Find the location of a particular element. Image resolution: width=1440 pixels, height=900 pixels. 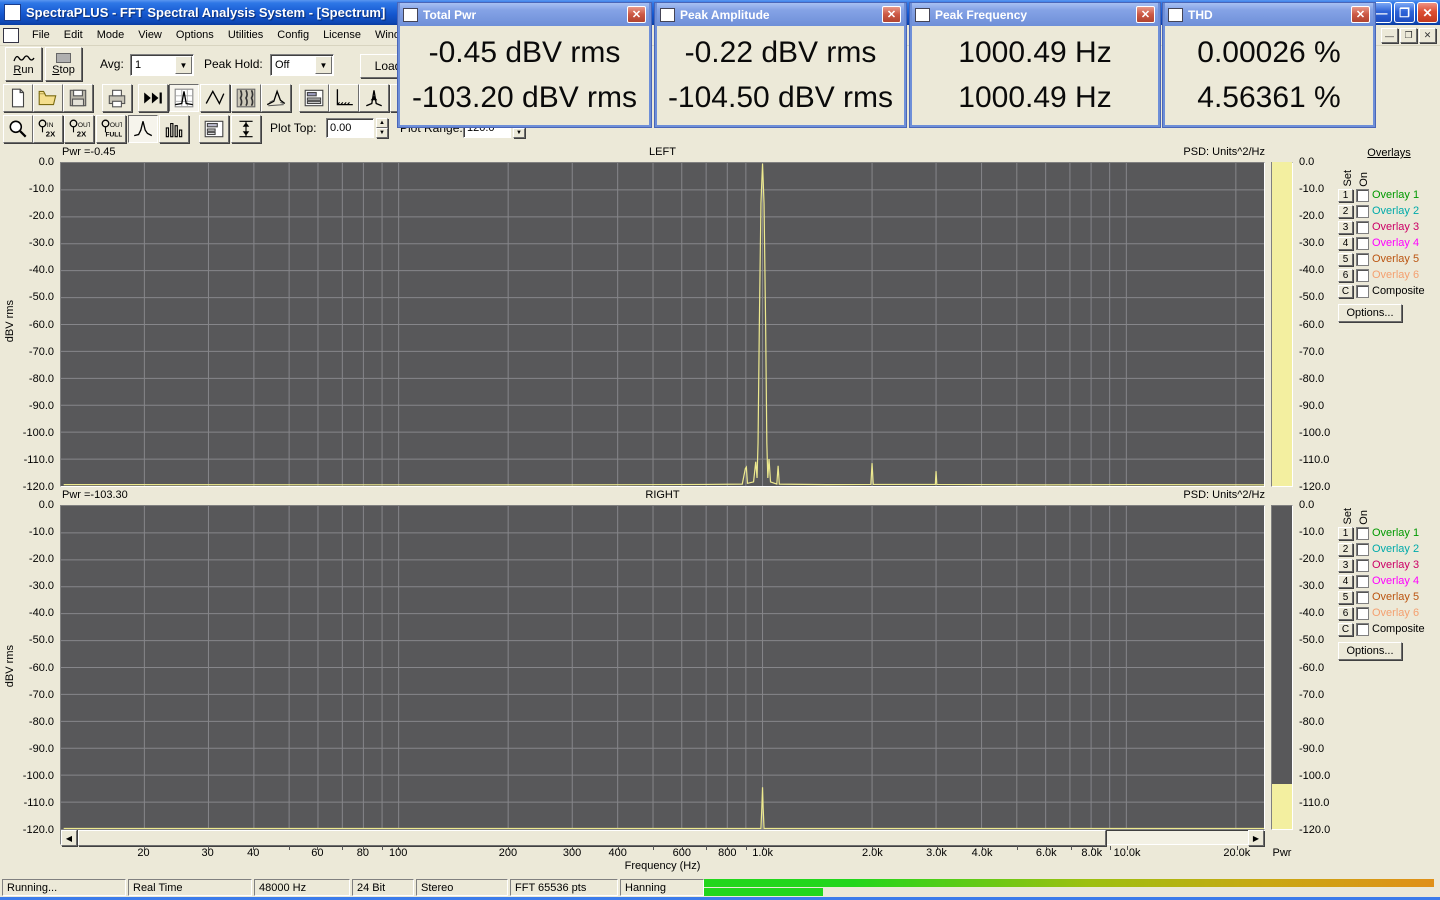

zoom-in-2x-icon: IN2X is located at coordinates (47, 129).